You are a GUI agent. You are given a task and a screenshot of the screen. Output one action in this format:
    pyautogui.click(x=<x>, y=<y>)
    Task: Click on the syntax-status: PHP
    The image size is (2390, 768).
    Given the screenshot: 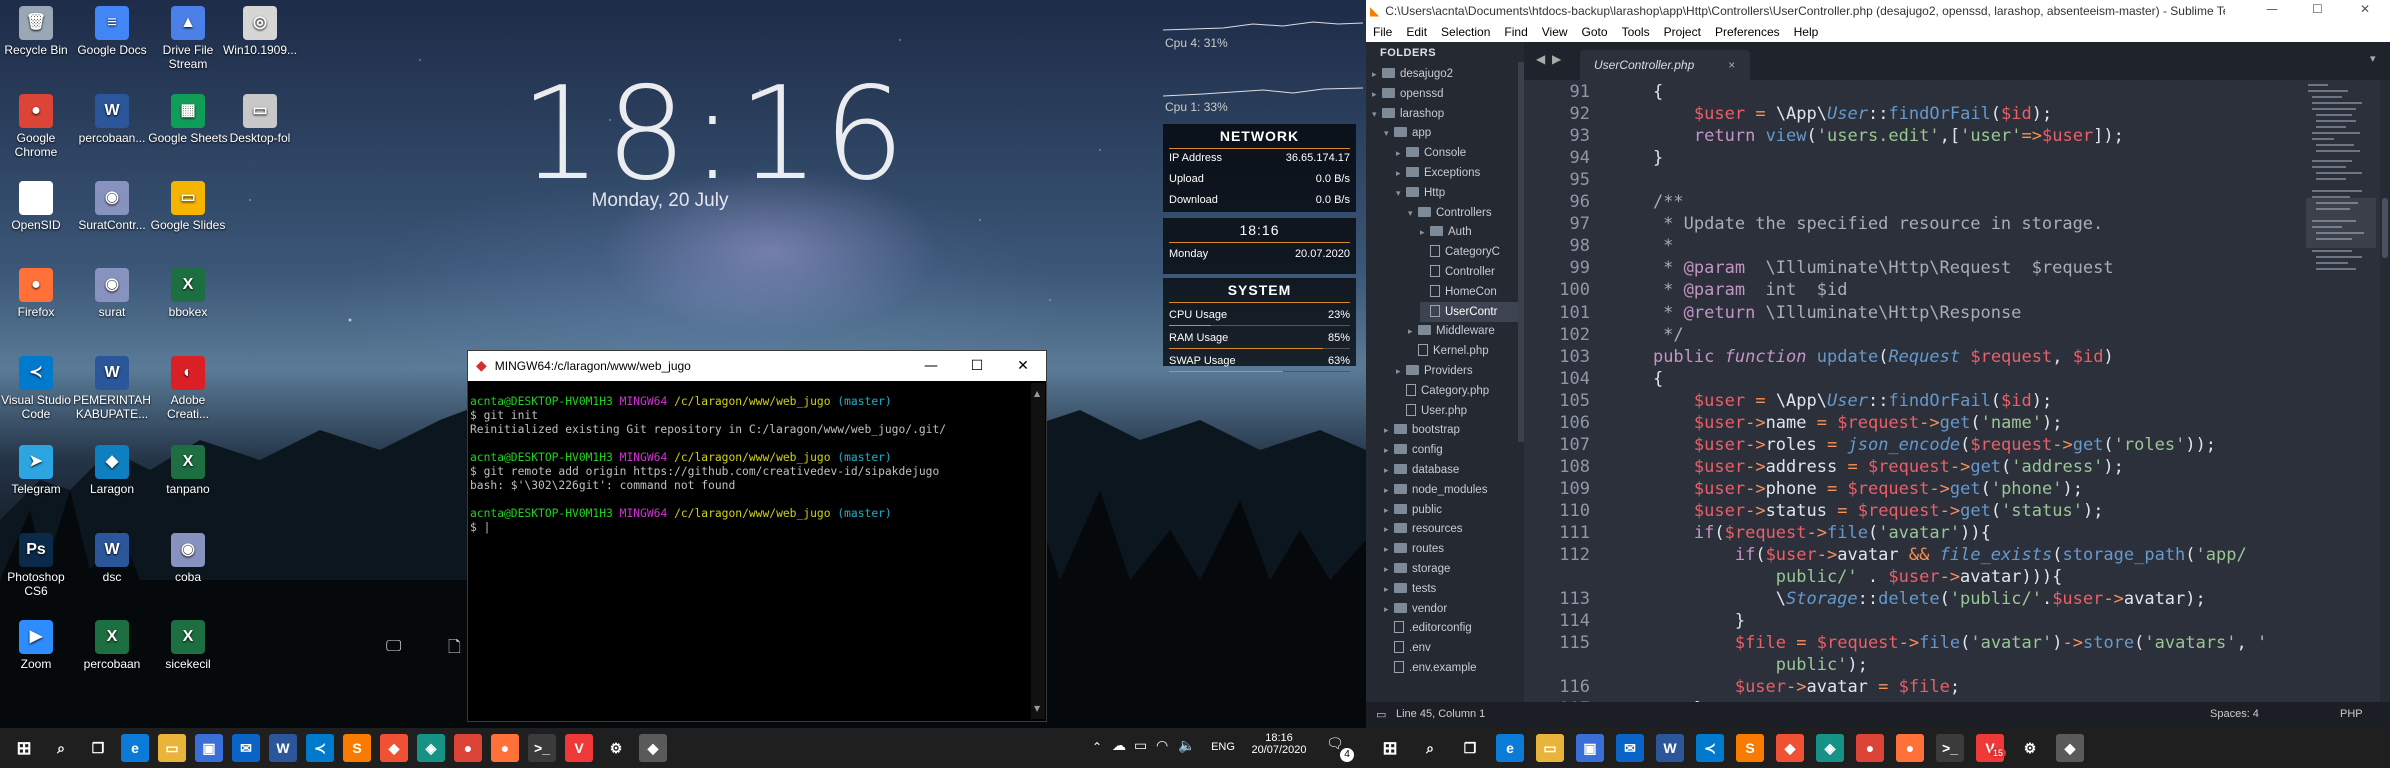 What is the action you would take?
    pyautogui.click(x=2351, y=714)
    